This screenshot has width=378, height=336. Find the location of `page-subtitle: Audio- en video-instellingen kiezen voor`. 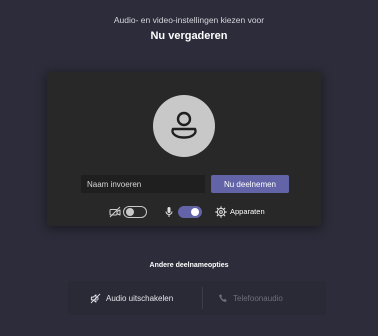

page-subtitle: Audio- en video-instellingen kiezen voor is located at coordinates (189, 20).